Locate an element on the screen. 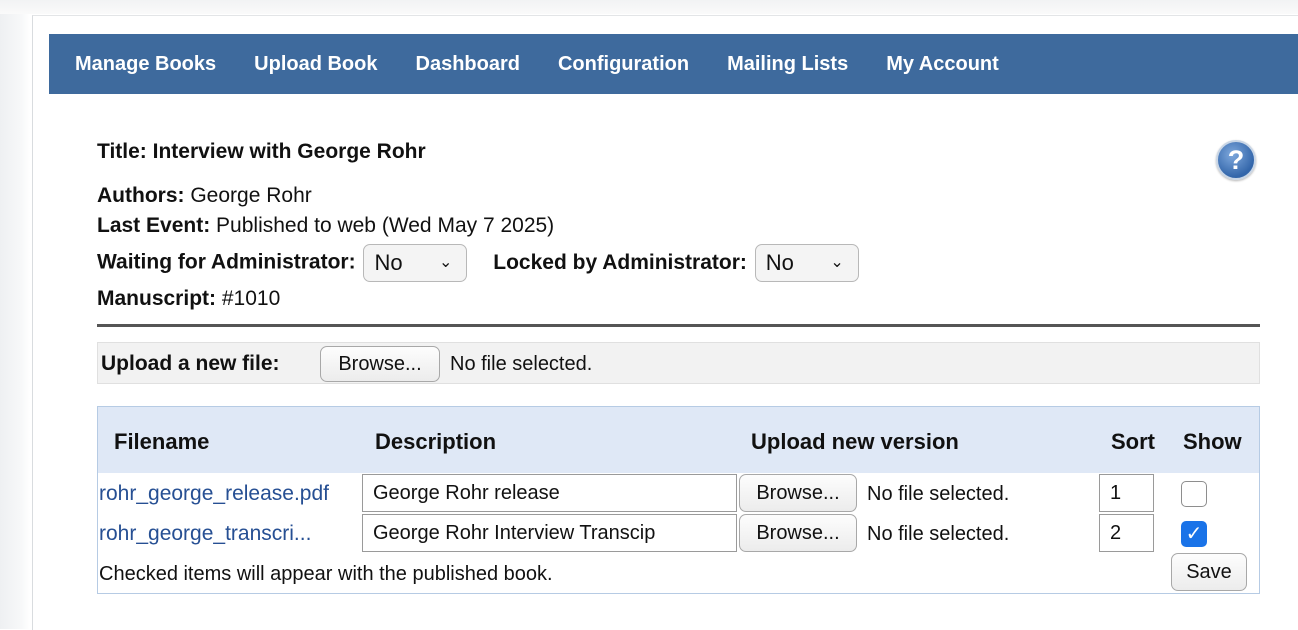 This screenshot has height=630, width=1298. top-shadow is located at coordinates (649, 7).